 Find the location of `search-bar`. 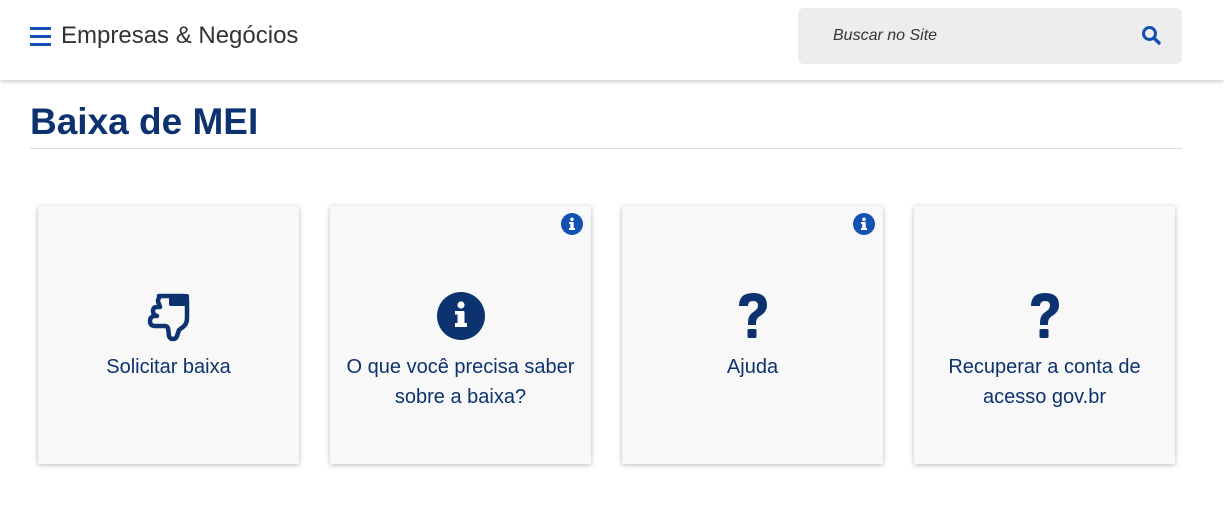

search-bar is located at coordinates (990, 36).